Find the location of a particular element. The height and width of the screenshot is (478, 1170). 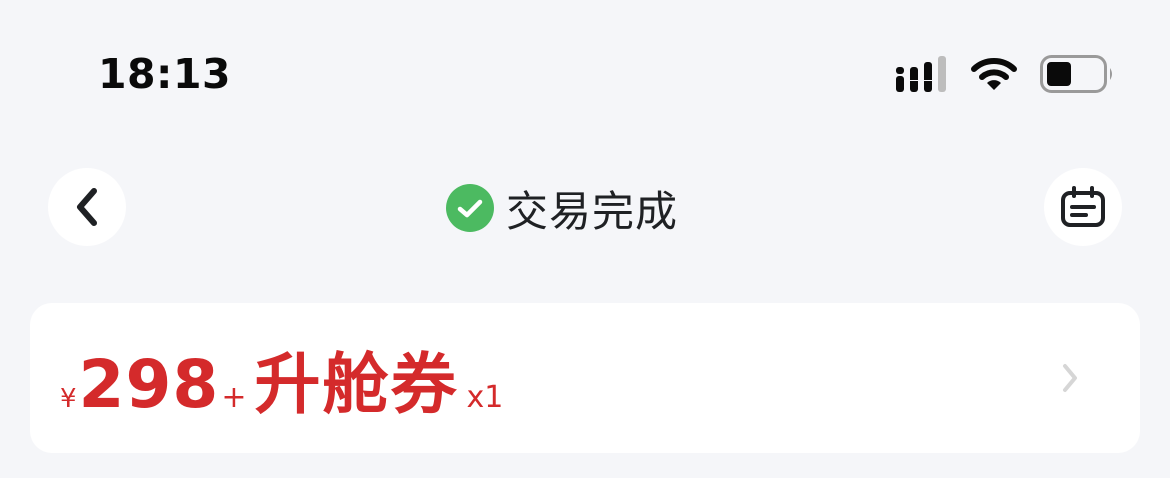

chevron-left-icon is located at coordinates (87, 207).